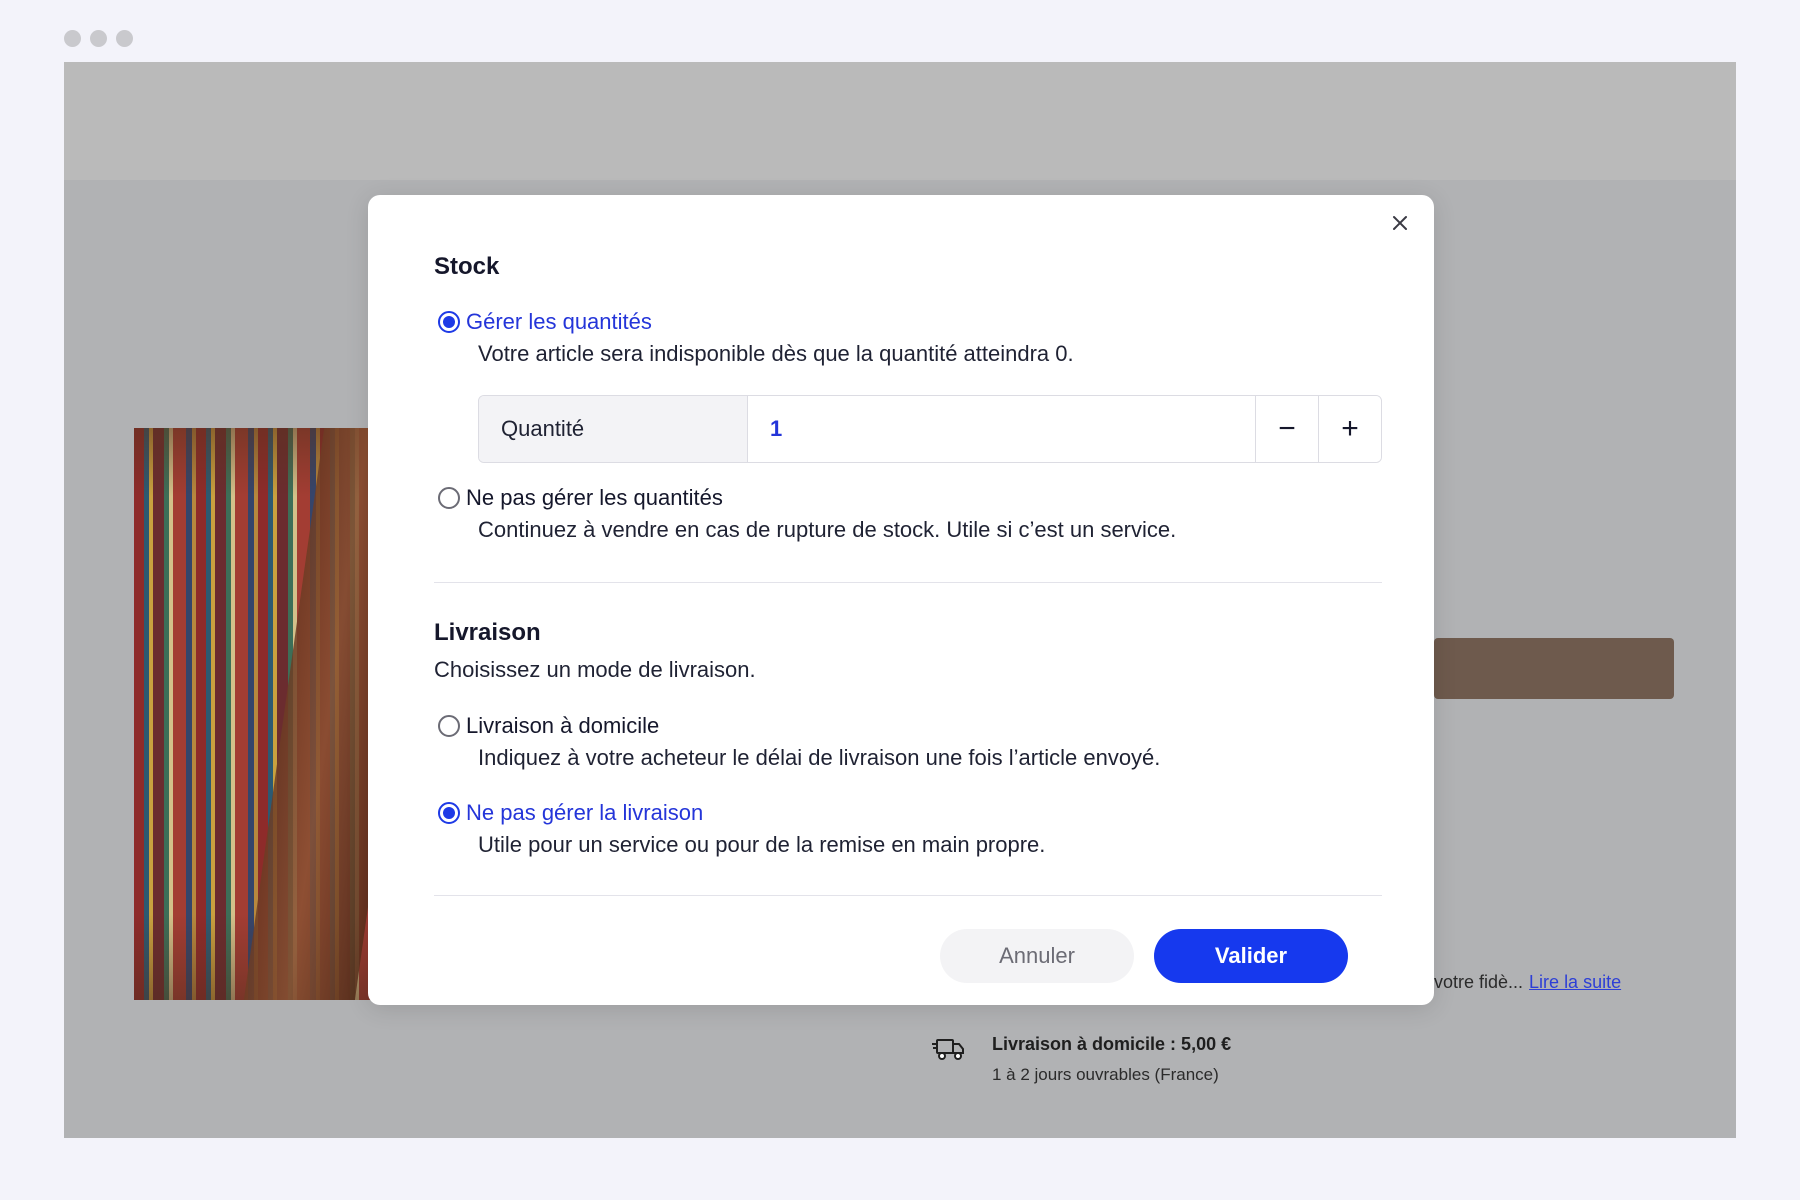 This screenshot has height=1200, width=1800. I want to click on close-icon, so click(1400, 223).